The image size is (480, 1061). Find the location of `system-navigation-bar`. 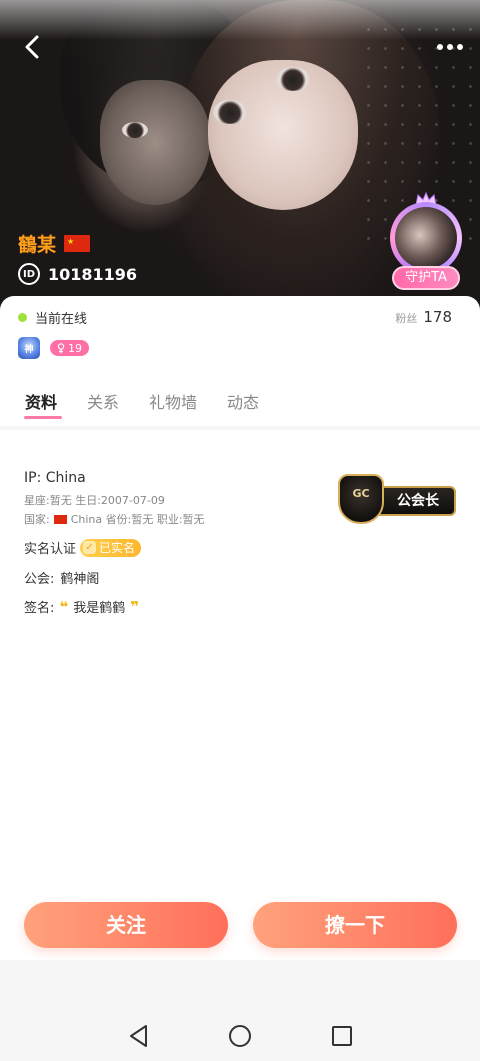

system-navigation-bar is located at coordinates (240, 1035).